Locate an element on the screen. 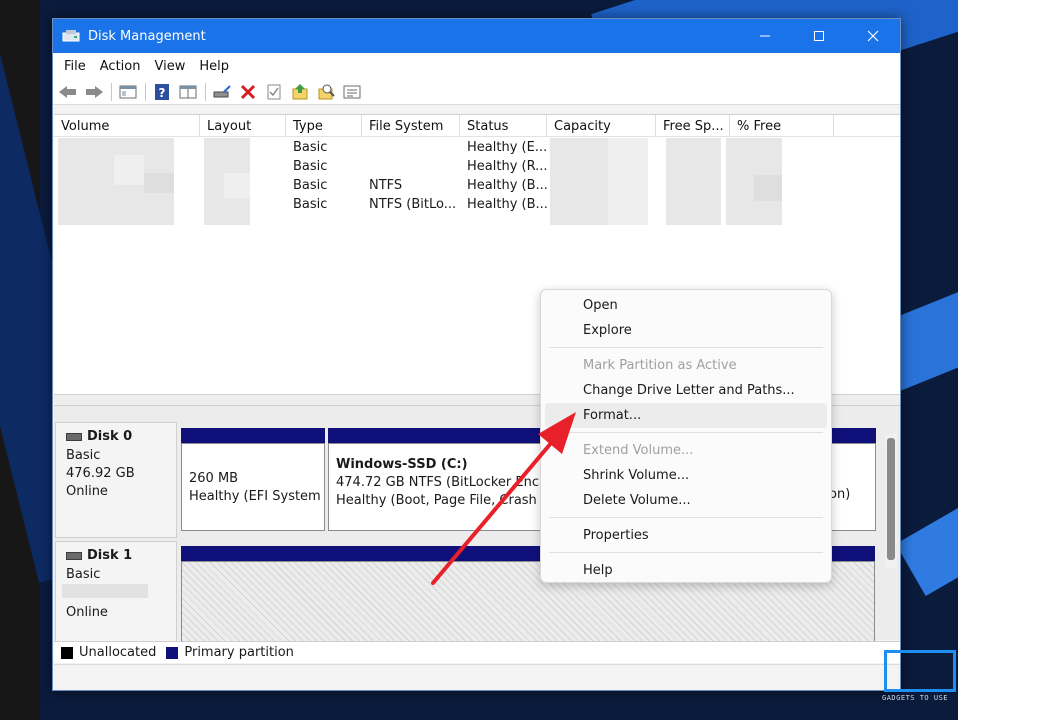 This screenshot has height=724, width=1052. close-button is located at coordinates (873, 36).